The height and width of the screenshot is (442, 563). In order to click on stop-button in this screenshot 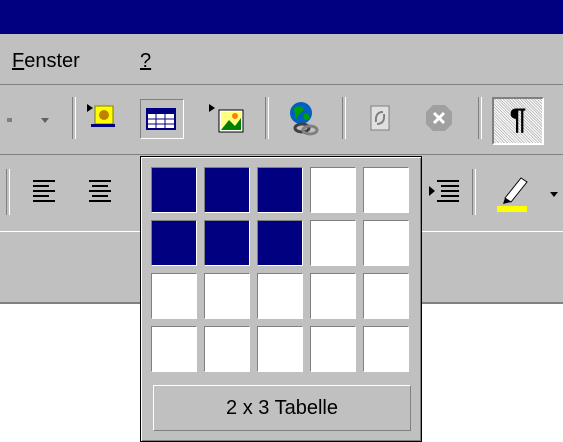, I will do `click(439, 118)`.